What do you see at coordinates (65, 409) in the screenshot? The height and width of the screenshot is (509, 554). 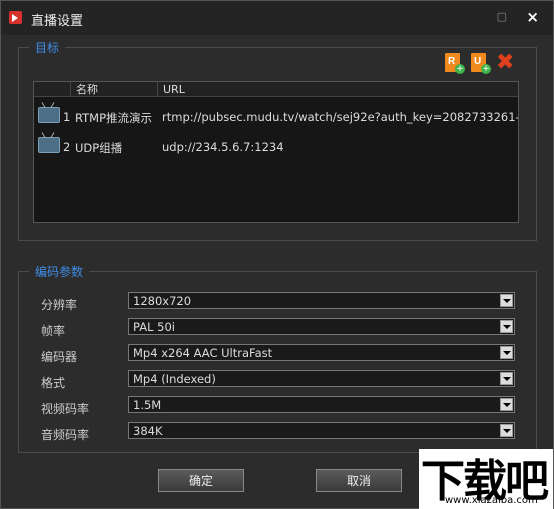 I see `video-bitrate-label: 视频码率` at bounding box center [65, 409].